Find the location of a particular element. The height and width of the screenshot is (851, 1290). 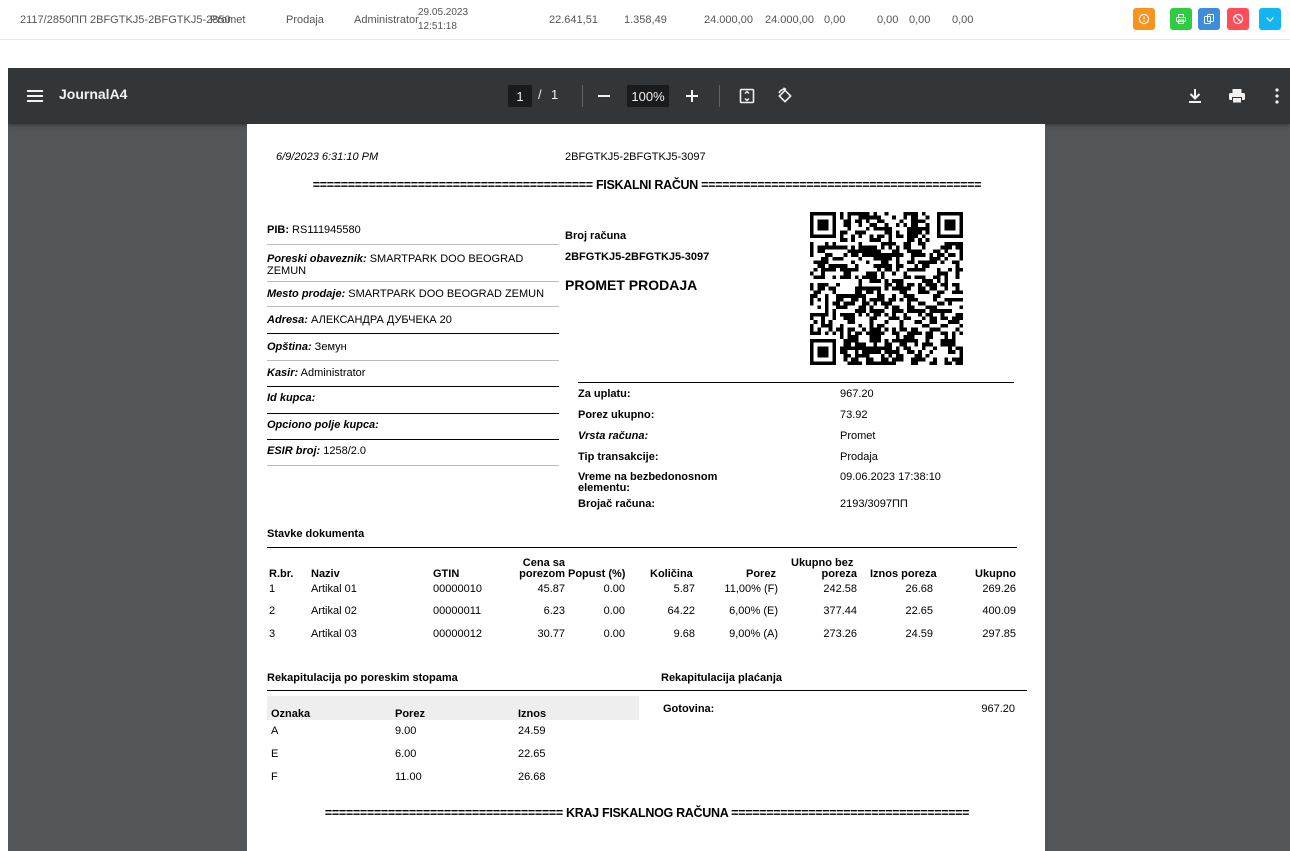

summary-label: Tip transakcije: is located at coordinates (618, 457).